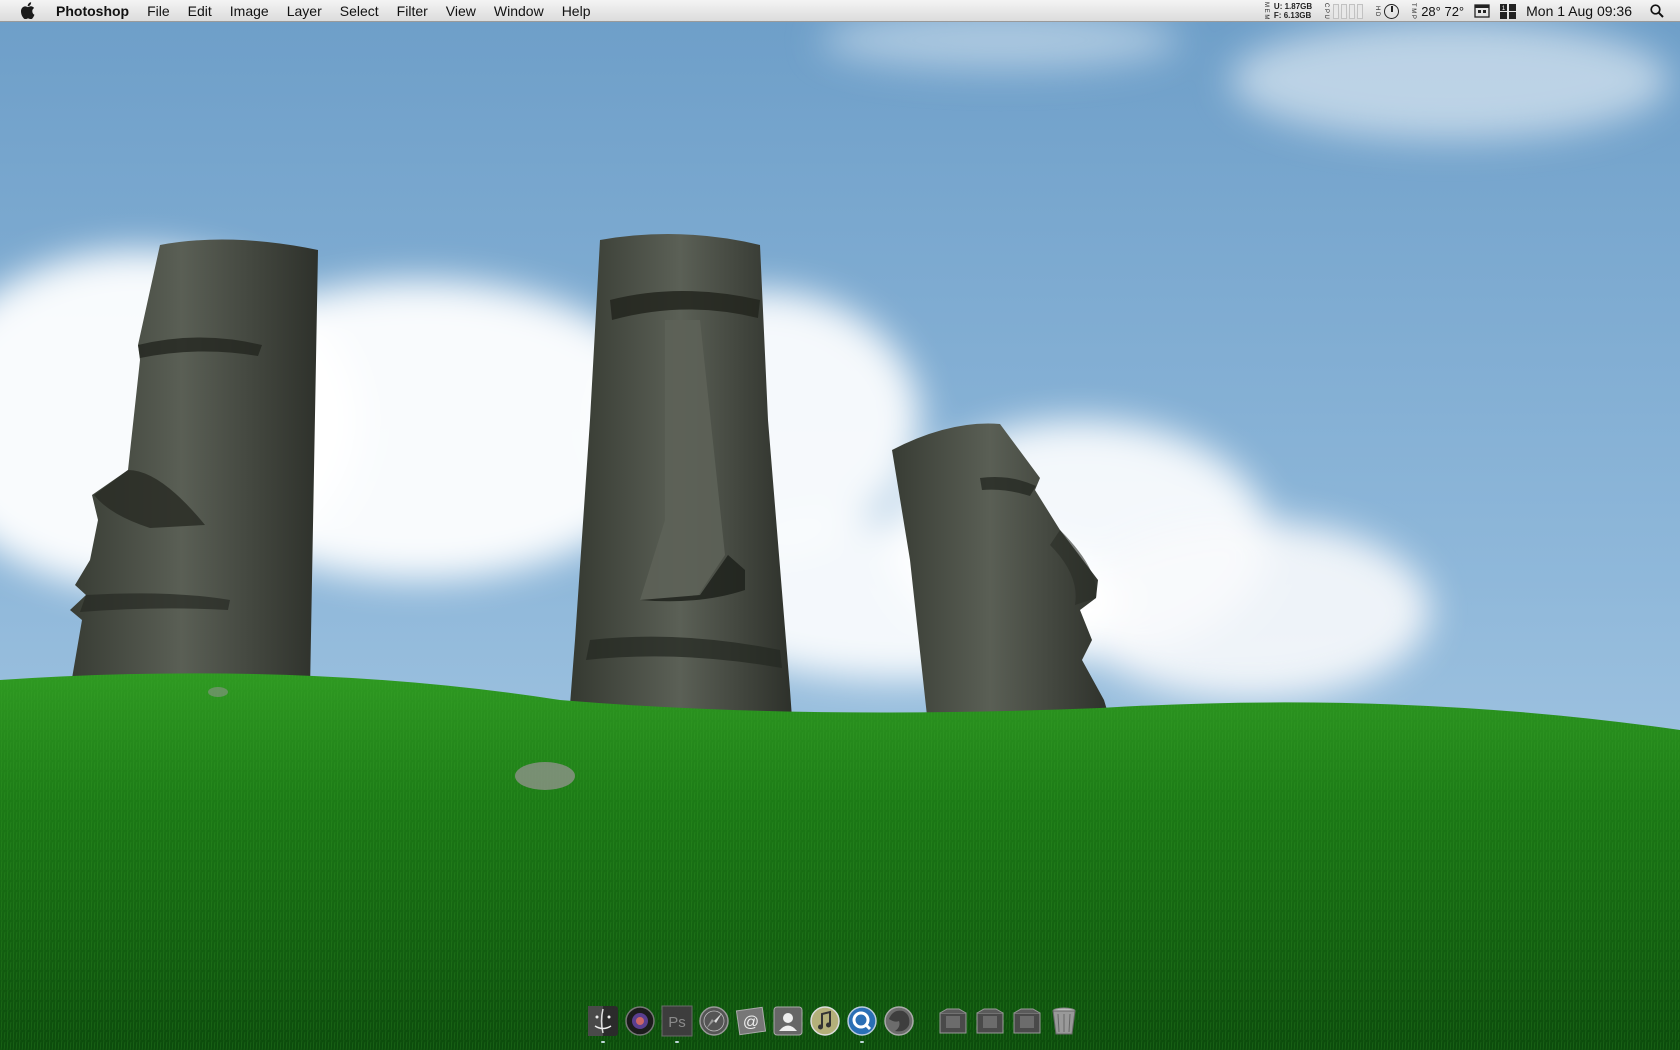 This screenshot has width=1680, height=1050. What do you see at coordinates (158, 11) in the screenshot?
I see `menu-file: File` at bounding box center [158, 11].